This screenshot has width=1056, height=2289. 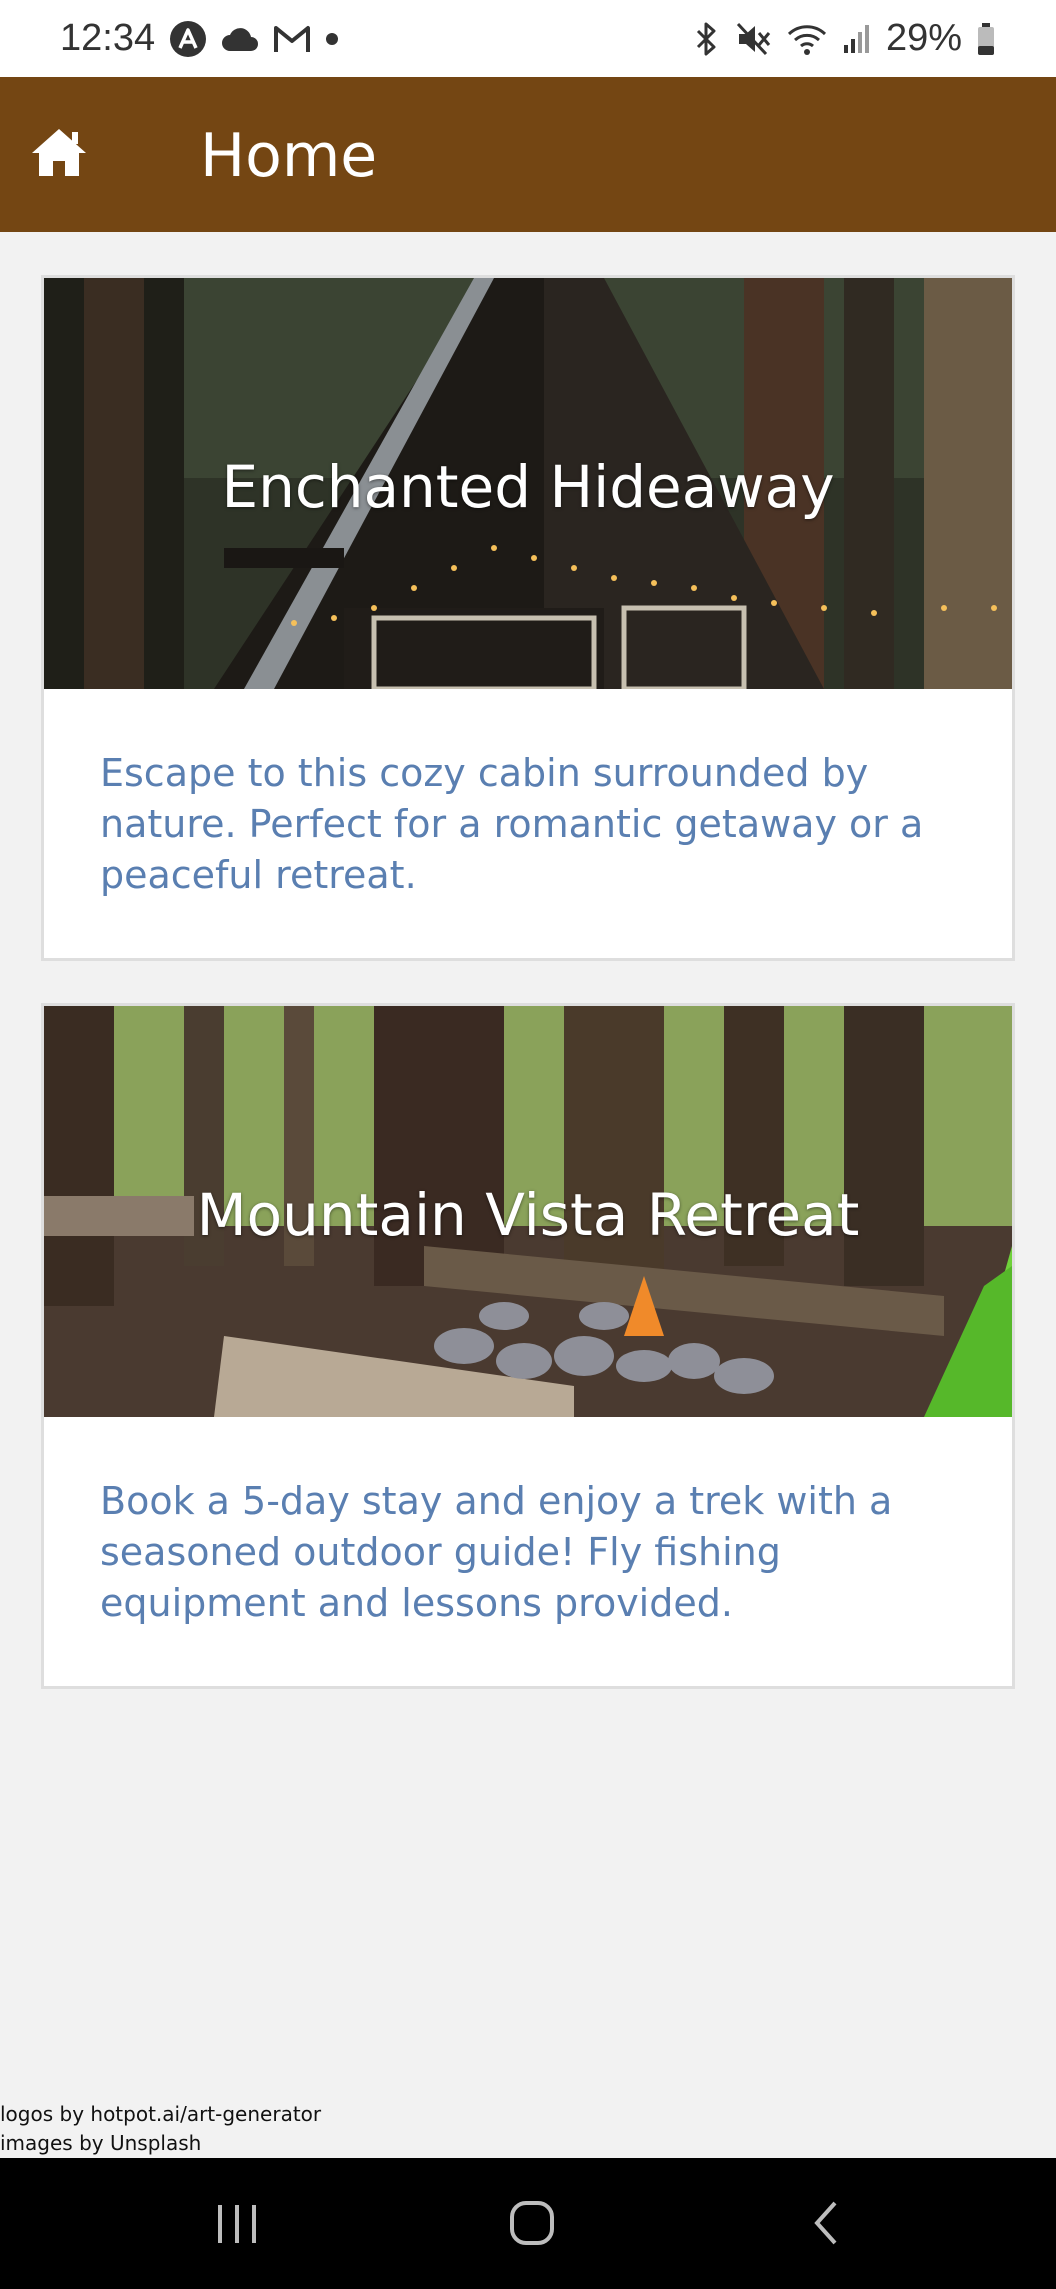 I want to click on card-title: Mountain Vista Retreat, so click(x=528, y=1215).